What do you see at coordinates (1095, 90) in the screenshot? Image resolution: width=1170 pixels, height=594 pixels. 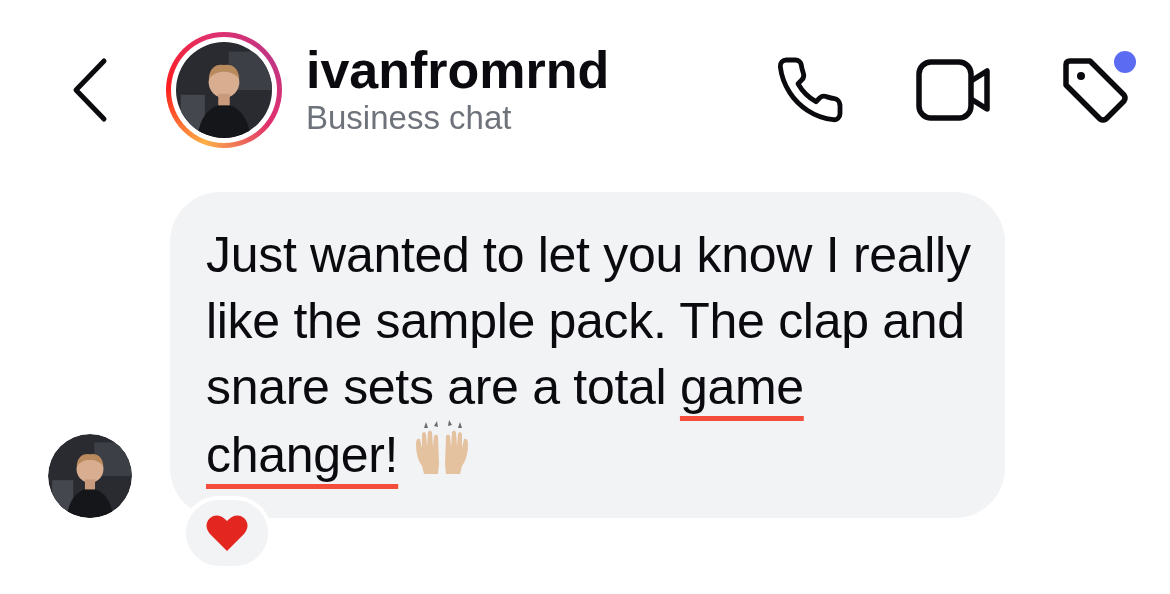 I see `tag-icon` at bounding box center [1095, 90].